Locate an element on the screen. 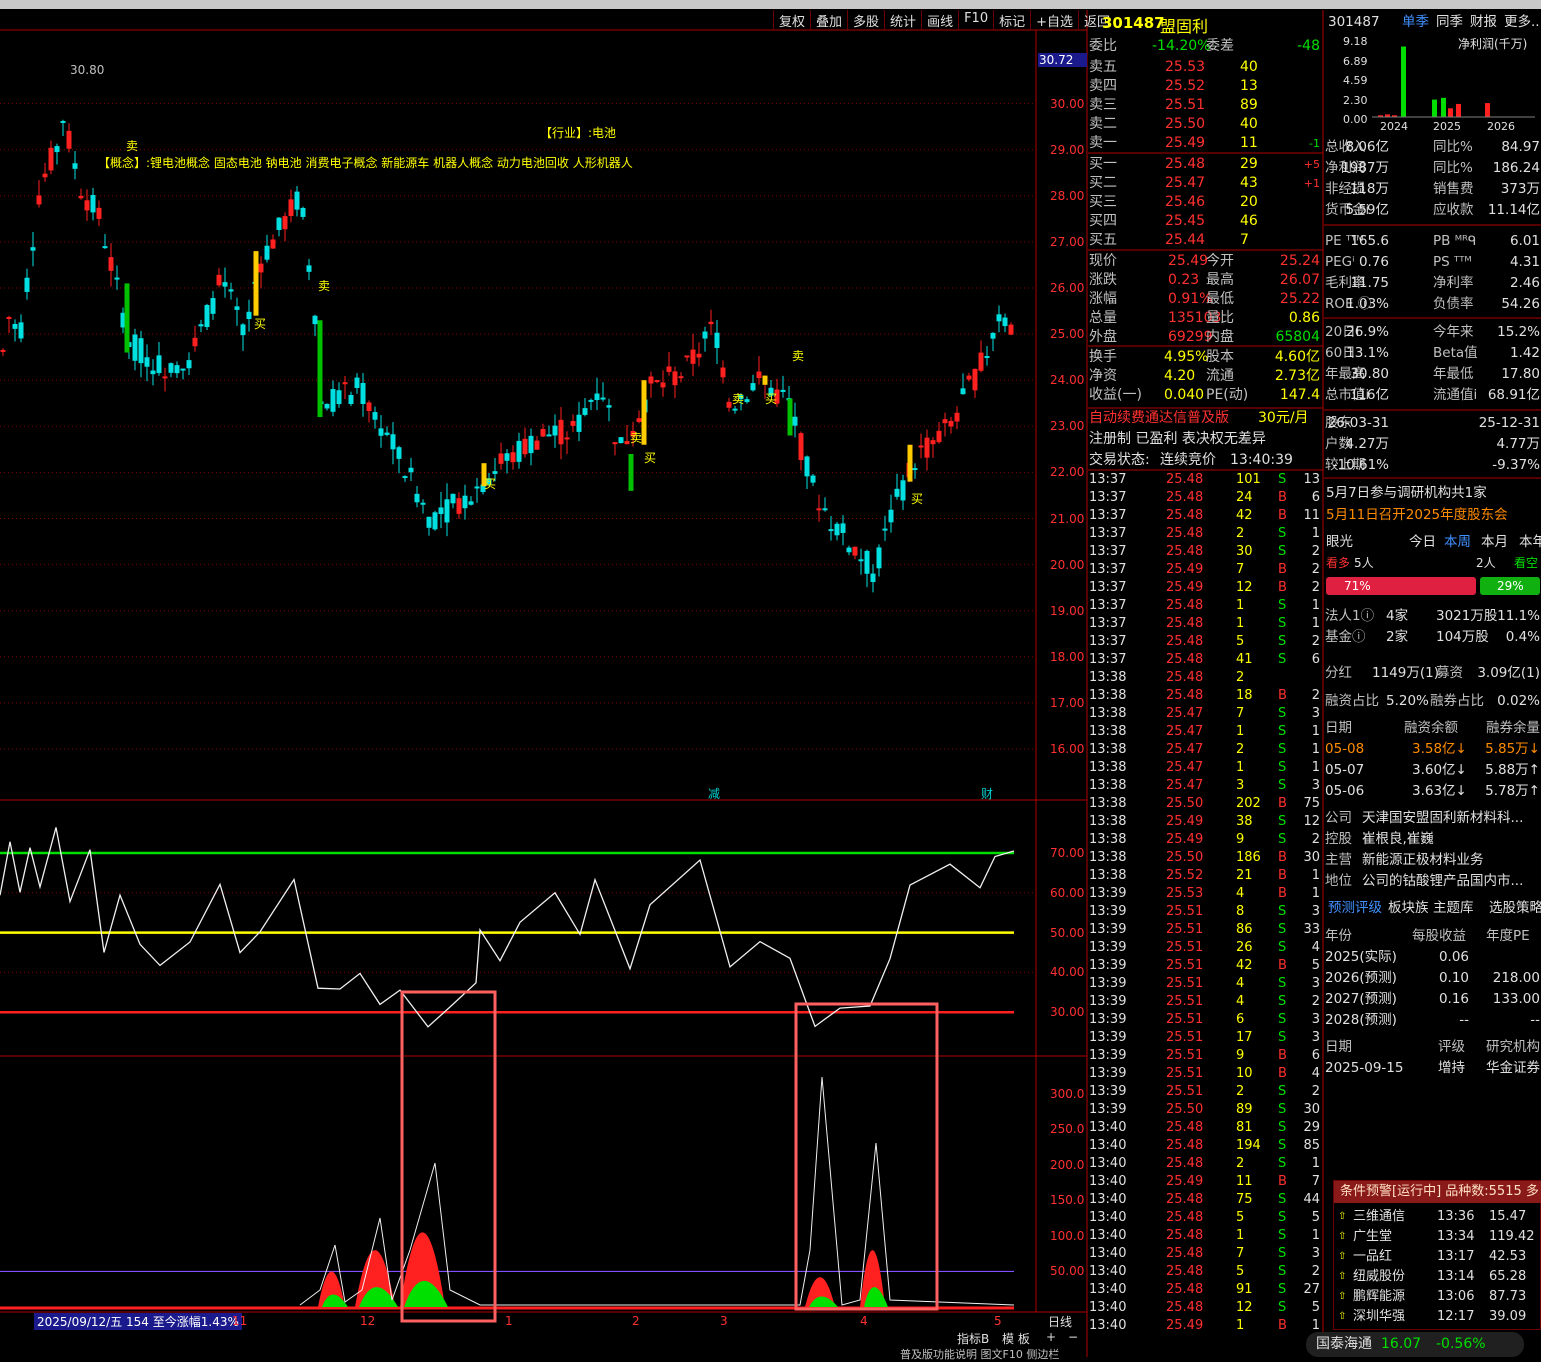 The width and height of the screenshot is (1541, 1362). cell: 39.09 is located at coordinates (1508, 1316).